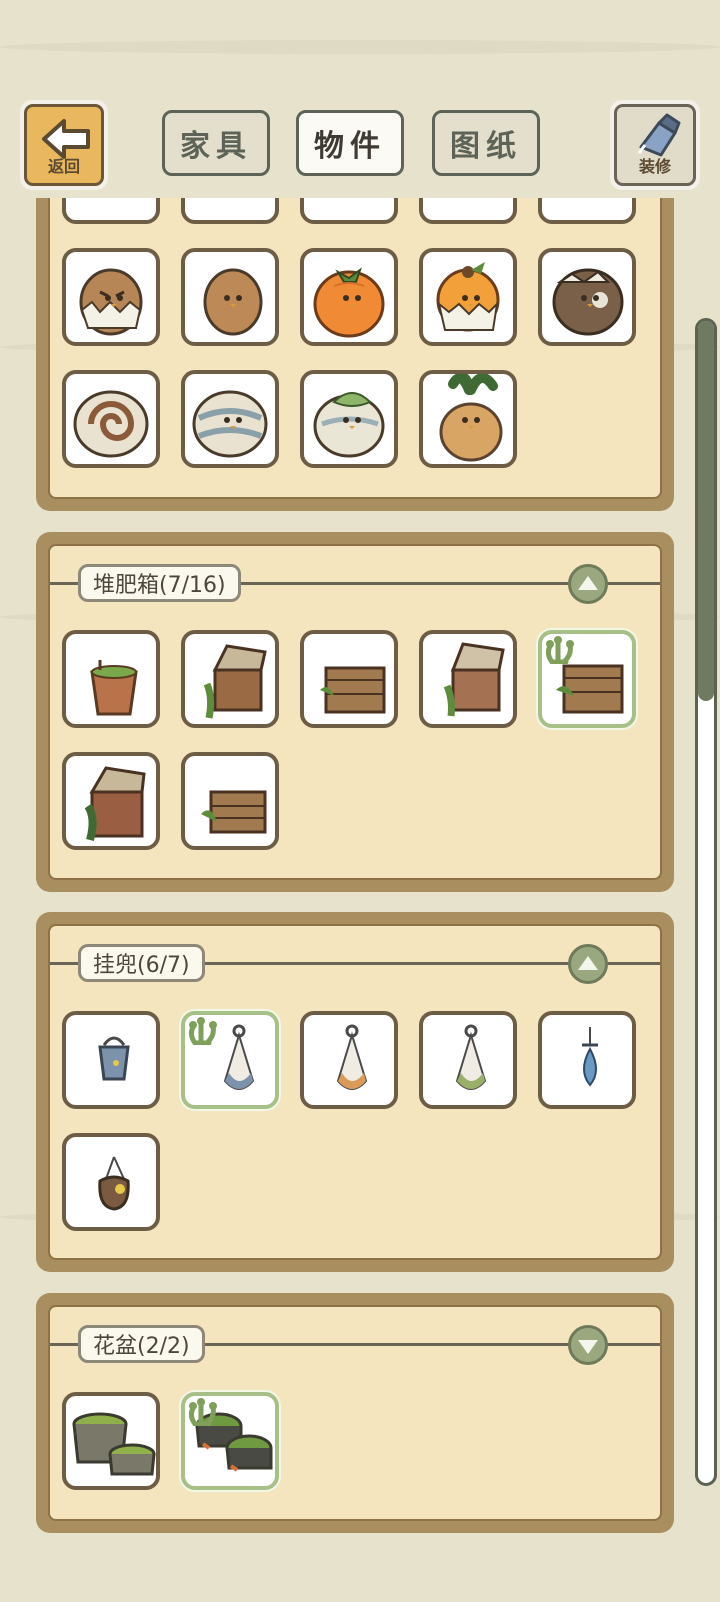  I want to click on item-tile-net-hanger-orange, so click(349, 1060).